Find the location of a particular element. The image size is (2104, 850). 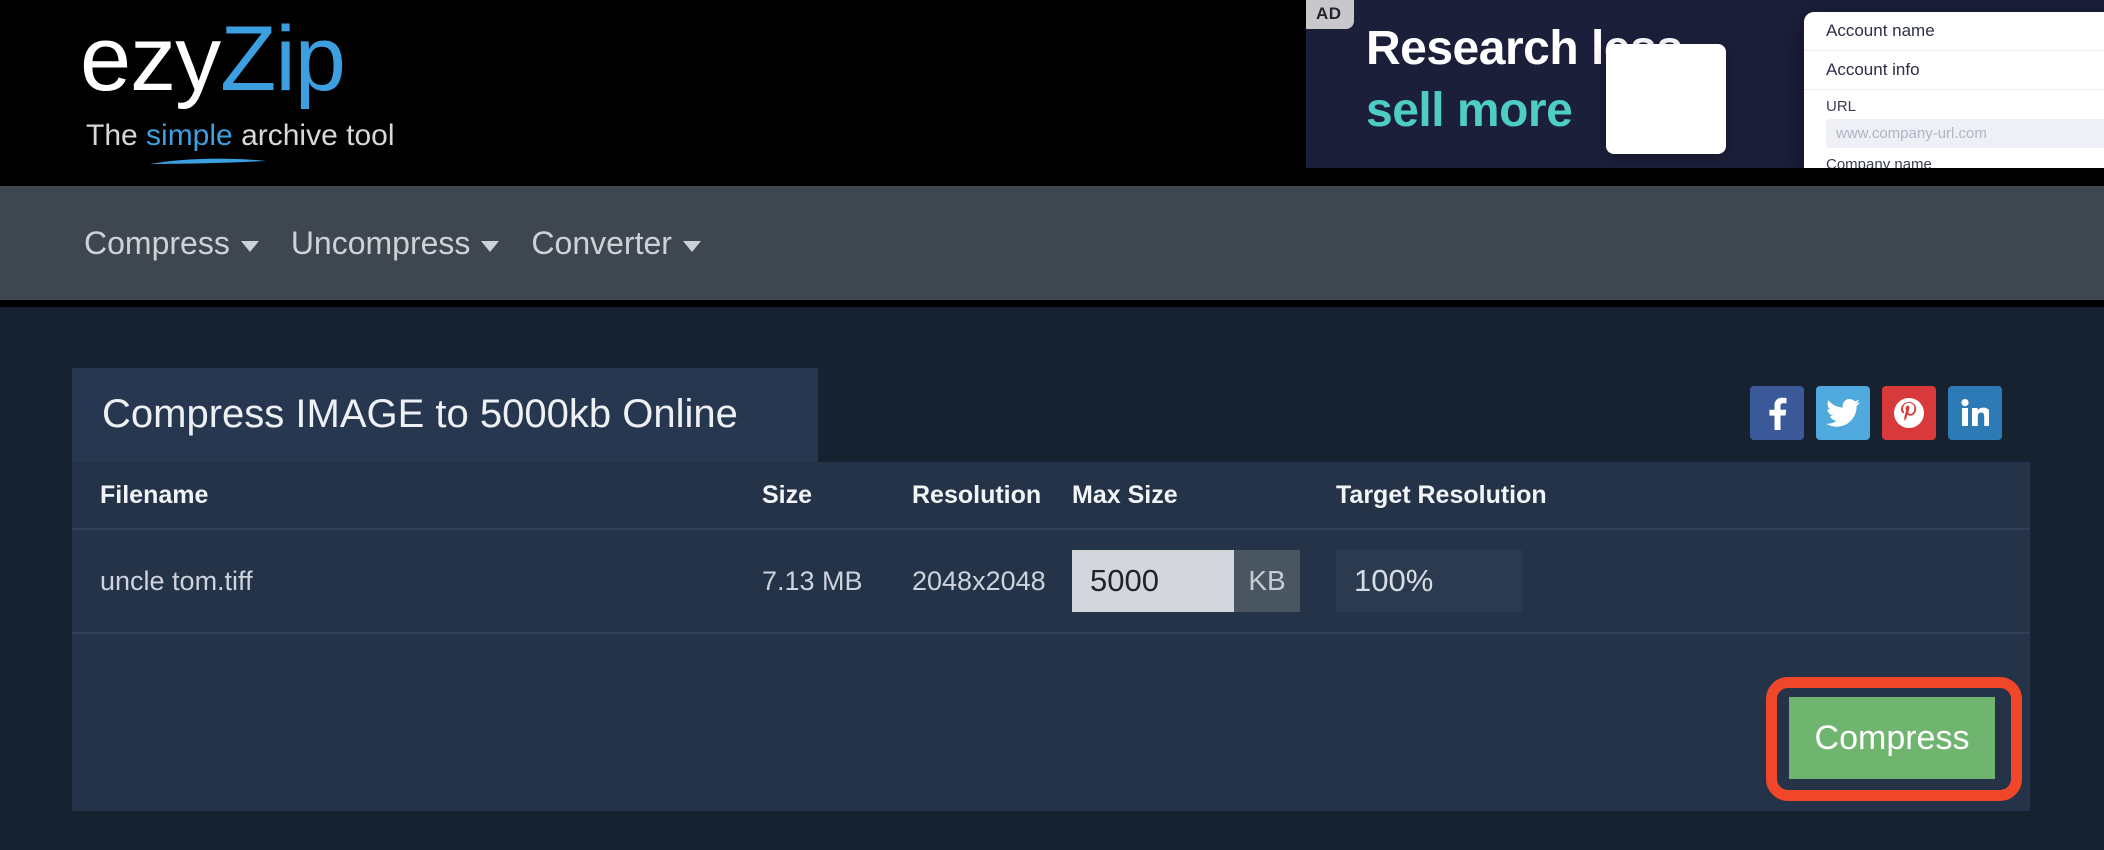

nav-item-compress-label: Compress is located at coordinates (157, 243).